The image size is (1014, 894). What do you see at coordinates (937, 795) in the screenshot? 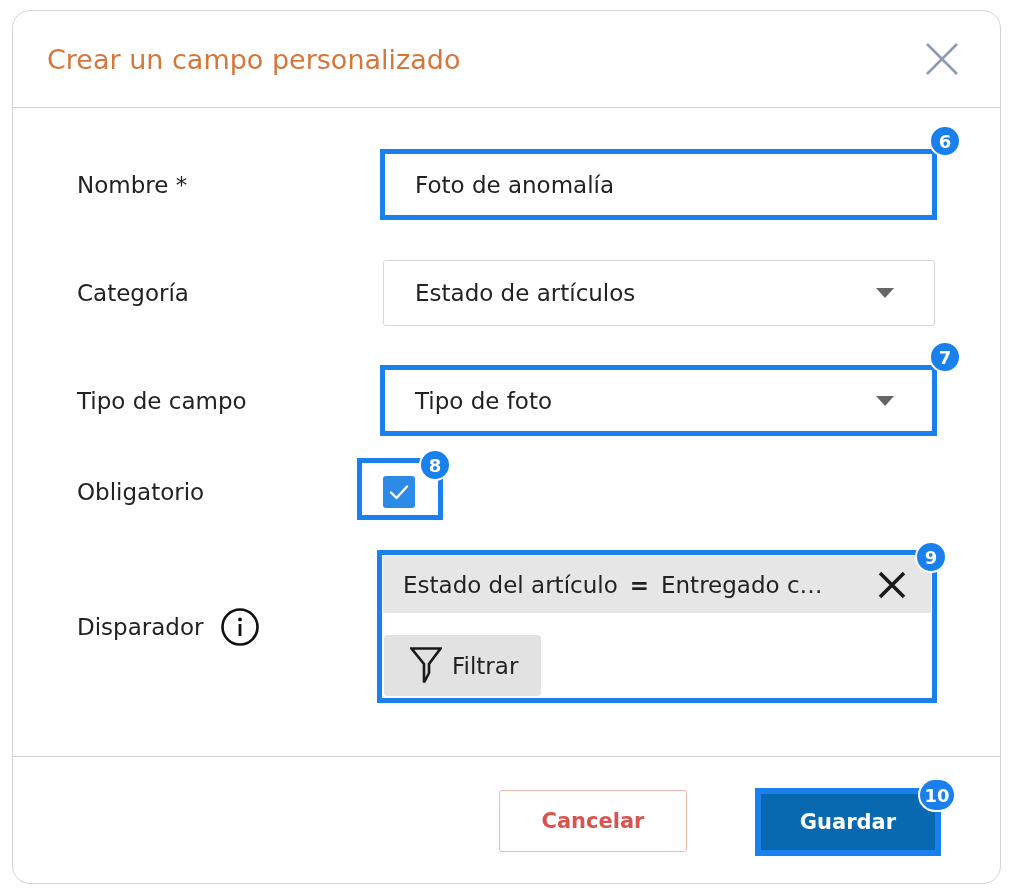
I see `step-badge: 10` at bounding box center [937, 795].